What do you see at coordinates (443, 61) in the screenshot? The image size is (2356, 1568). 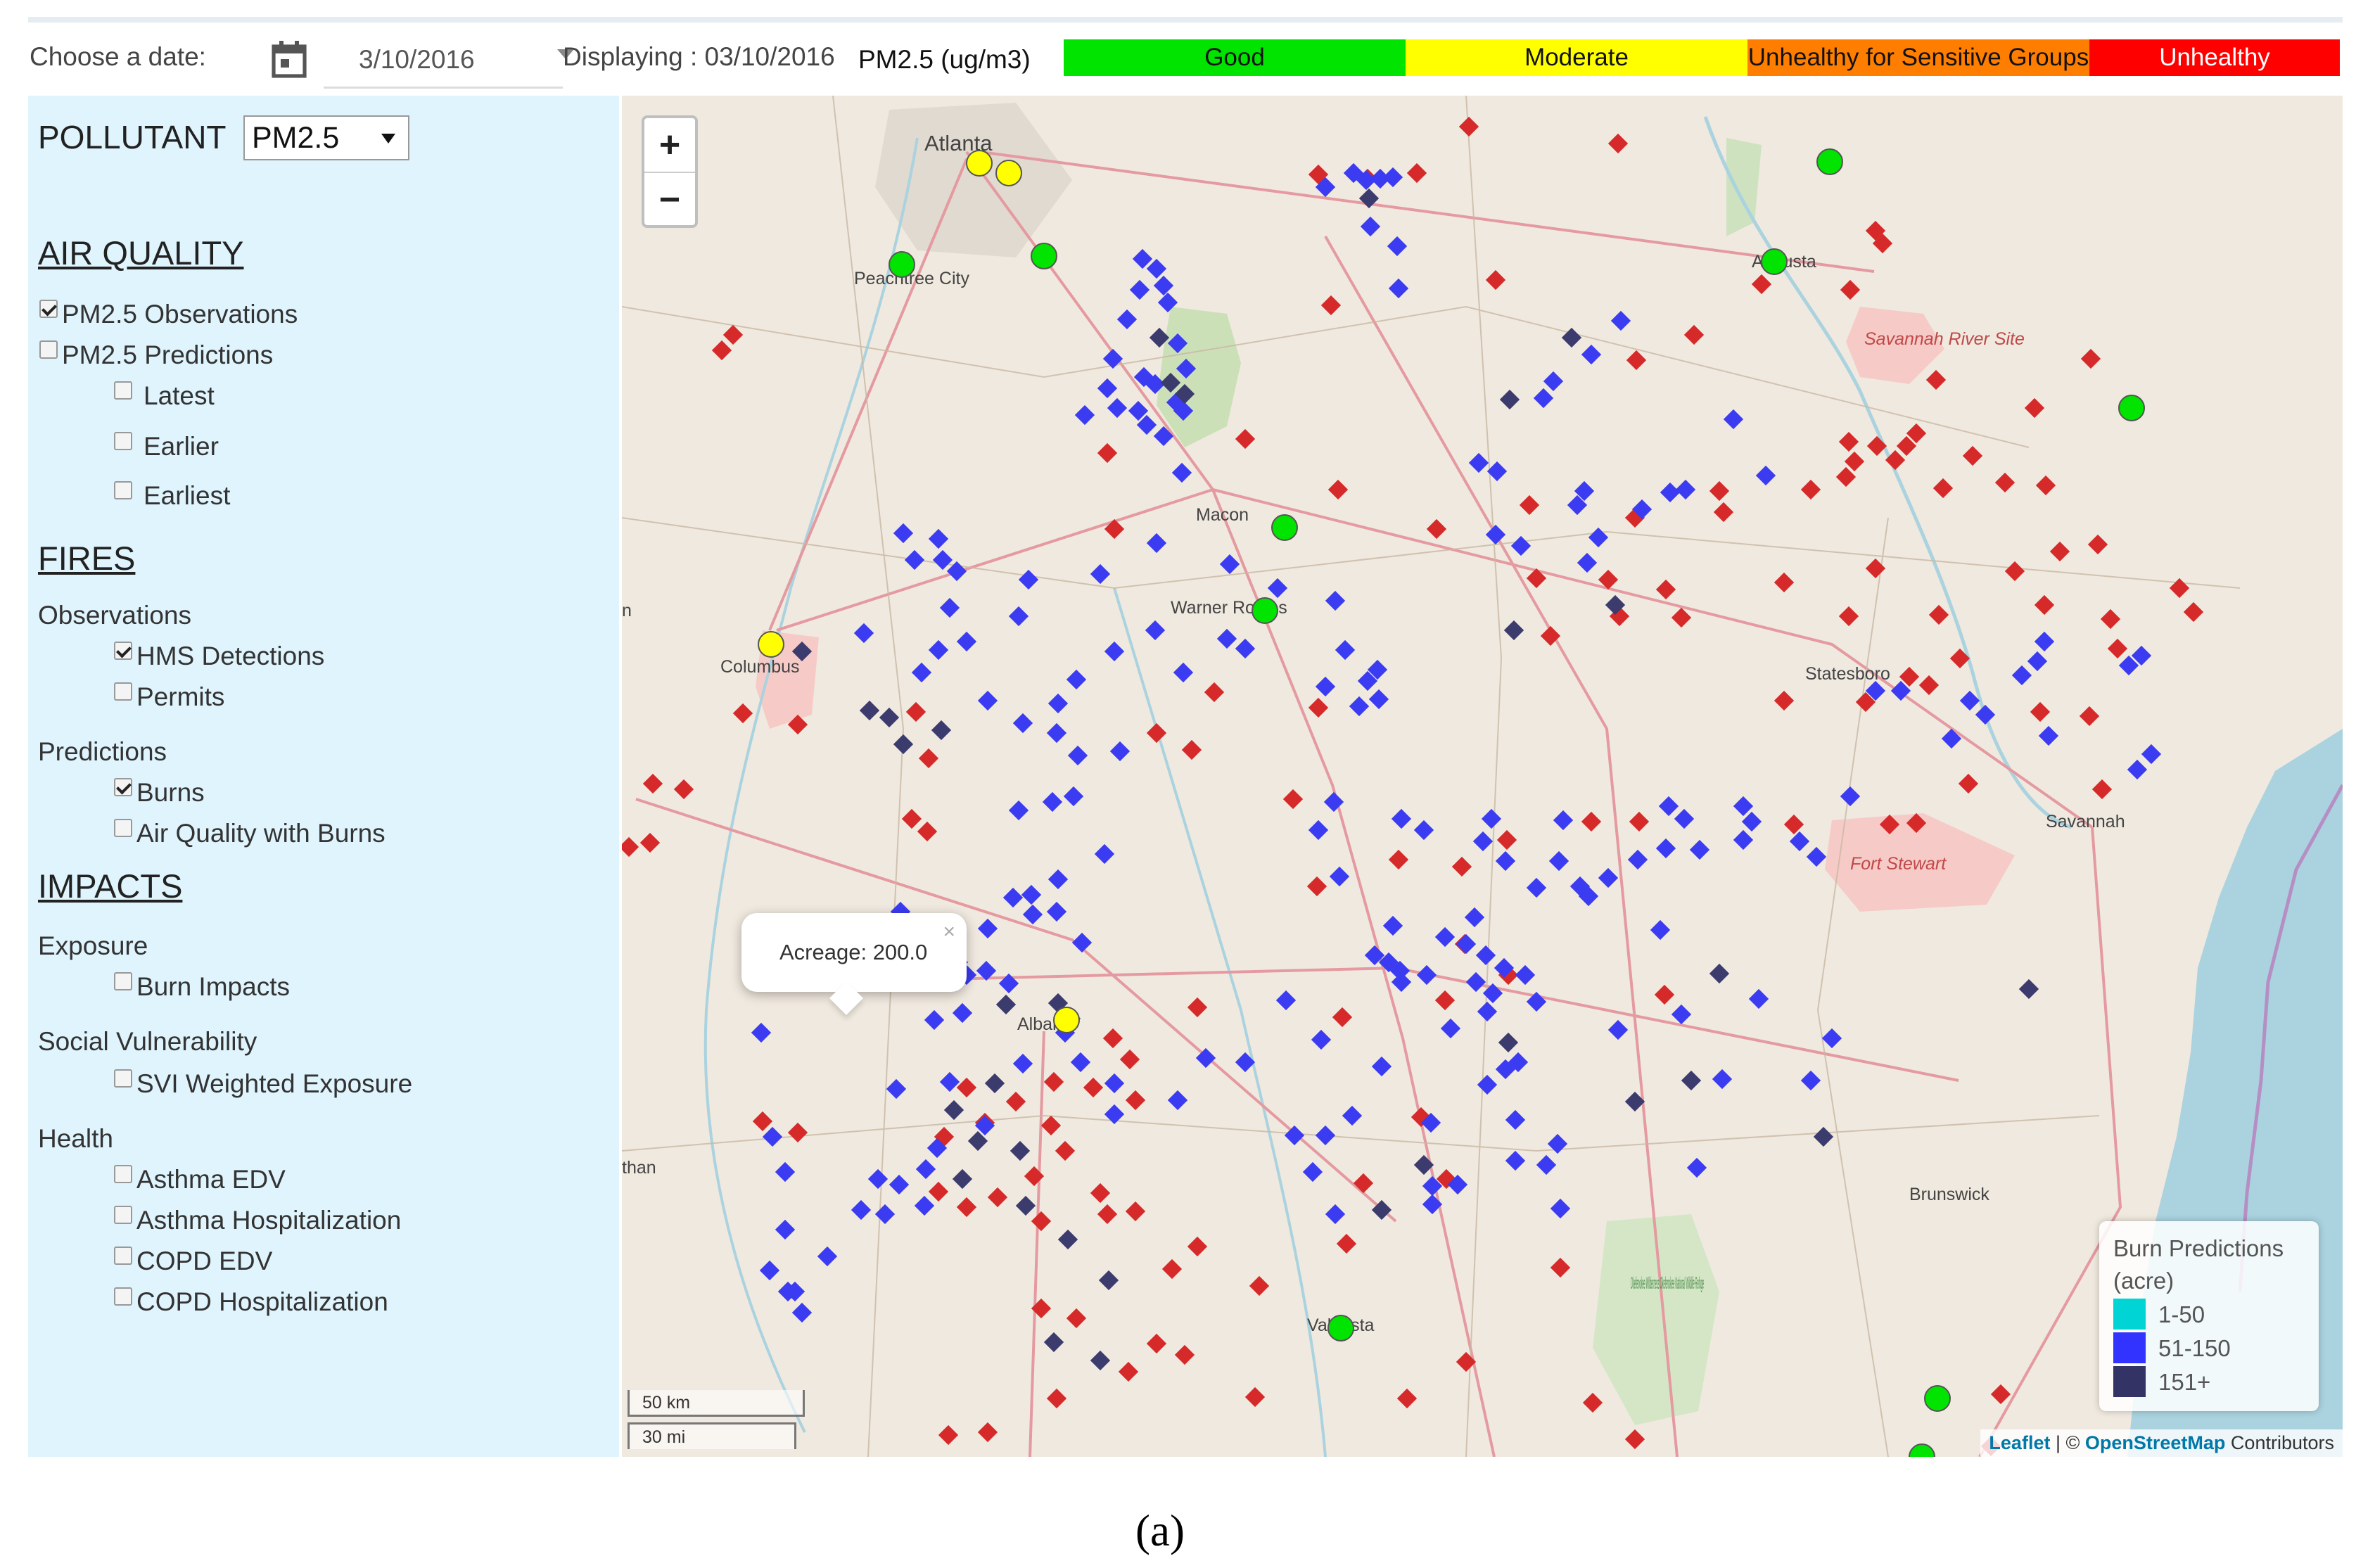 I see `date-input` at bounding box center [443, 61].